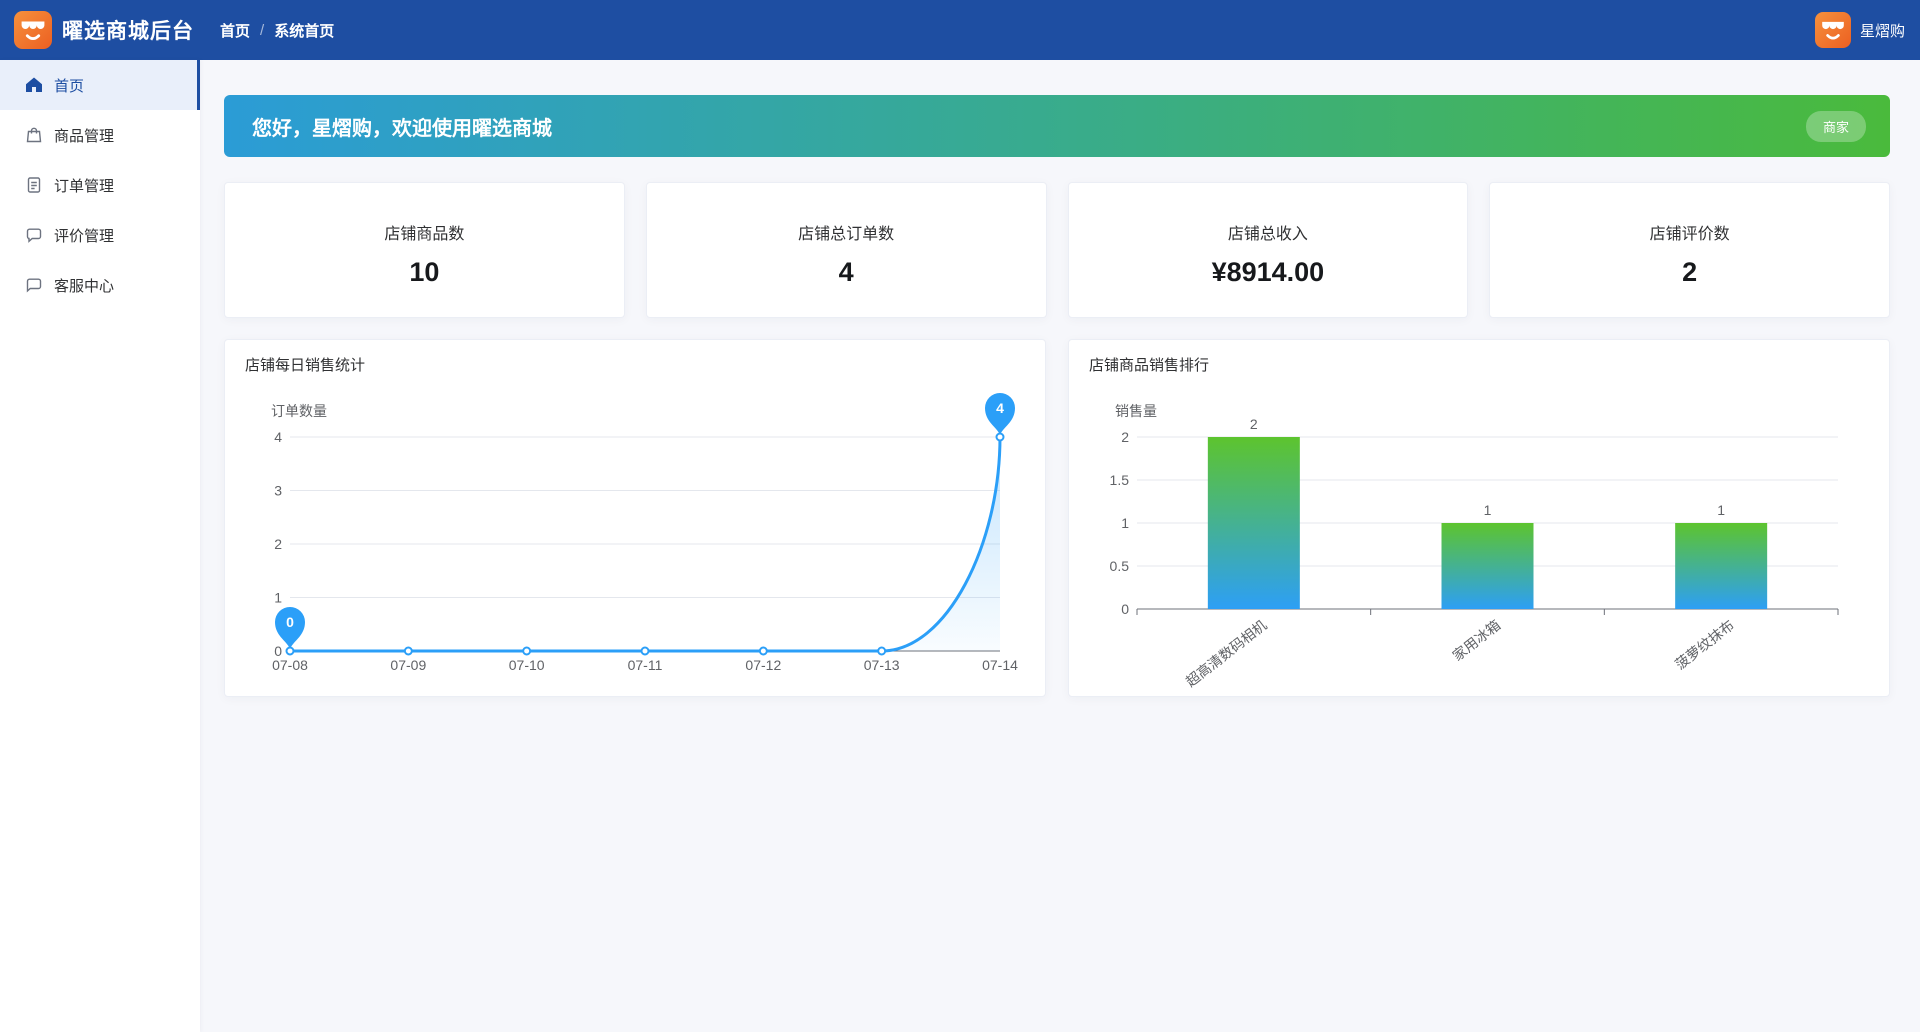  What do you see at coordinates (34, 285) in the screenshot?
I see `service-chat-icon` at bounding box center [34, 285].